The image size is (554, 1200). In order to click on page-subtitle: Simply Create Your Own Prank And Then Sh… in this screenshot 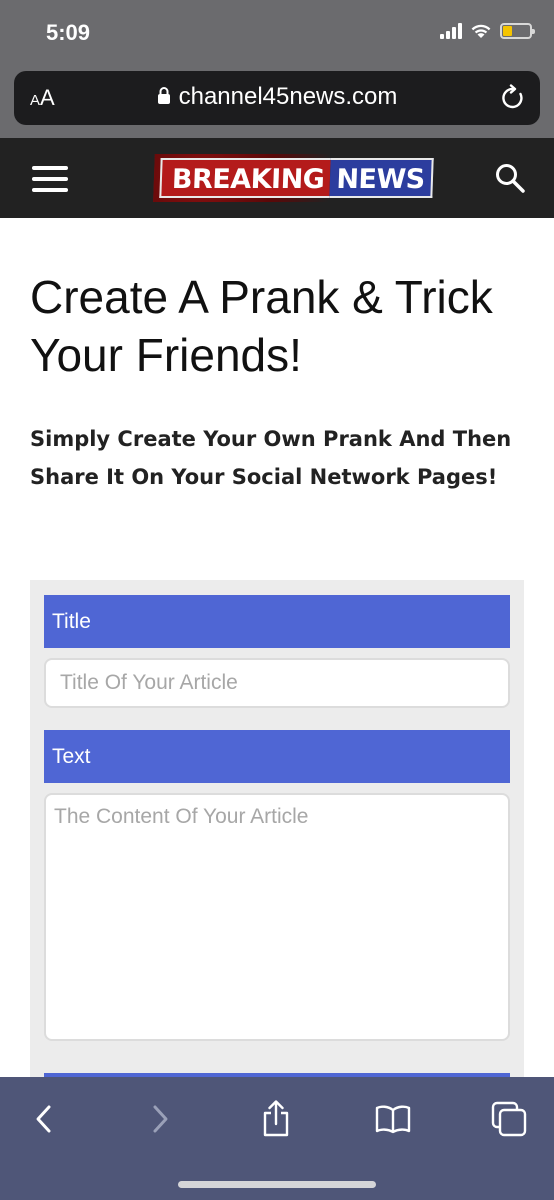, I will do `click(271, 458)`.